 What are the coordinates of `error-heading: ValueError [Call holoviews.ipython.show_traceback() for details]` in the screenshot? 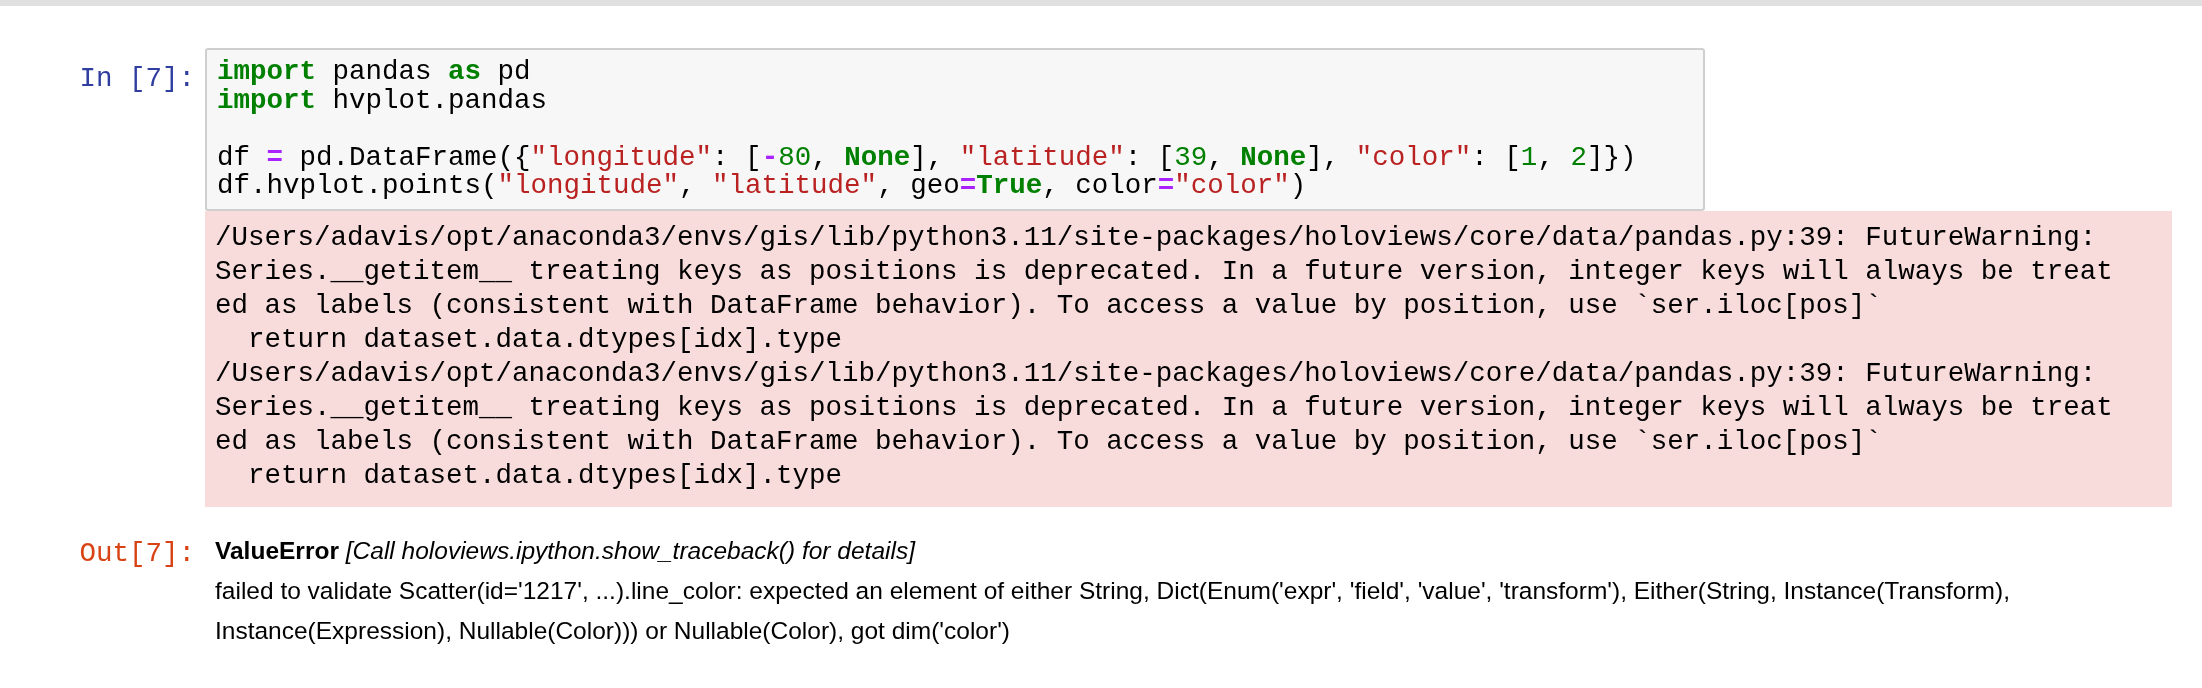 It's located at (566, 550).